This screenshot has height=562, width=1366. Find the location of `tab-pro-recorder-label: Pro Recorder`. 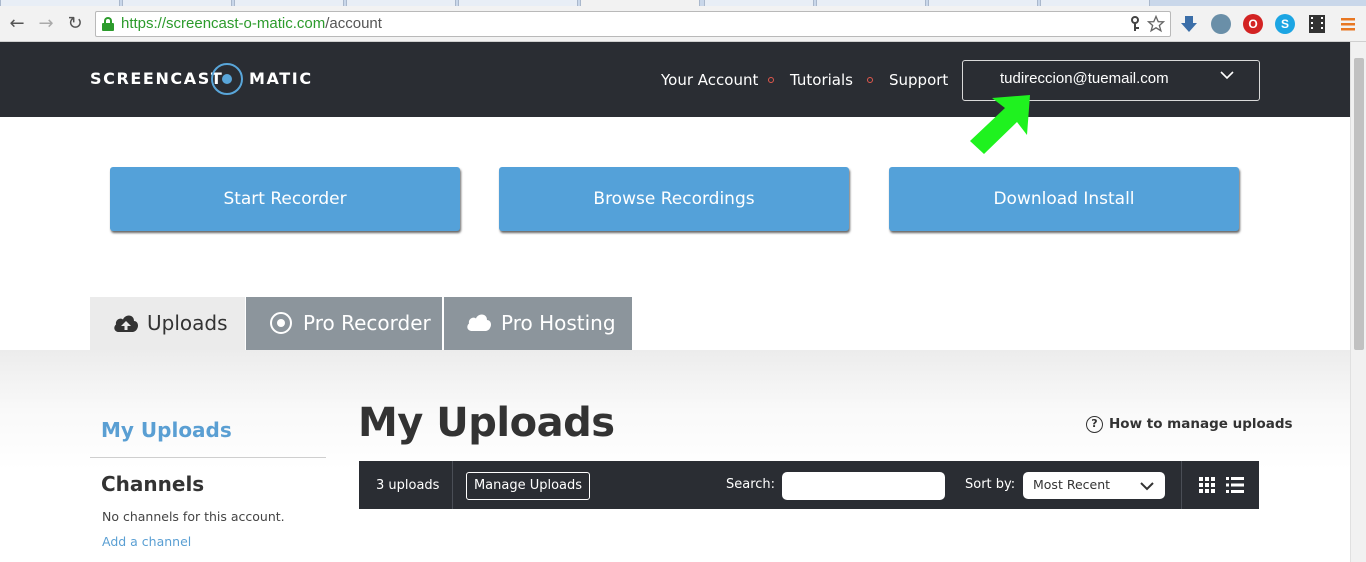

tab-pro-recorder-label: Pro Recorder is located at coordinates (367, 323).